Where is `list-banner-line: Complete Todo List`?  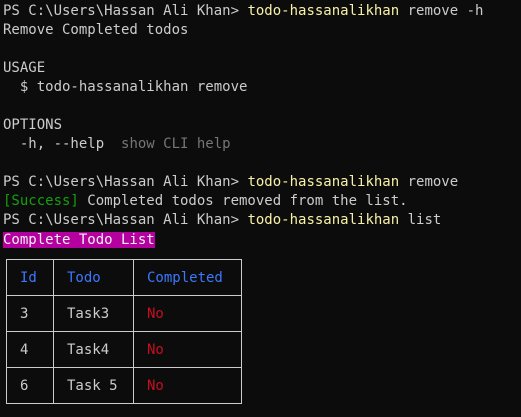
list-banner-line: Complete Todo List is located at coordinates (79, 240).